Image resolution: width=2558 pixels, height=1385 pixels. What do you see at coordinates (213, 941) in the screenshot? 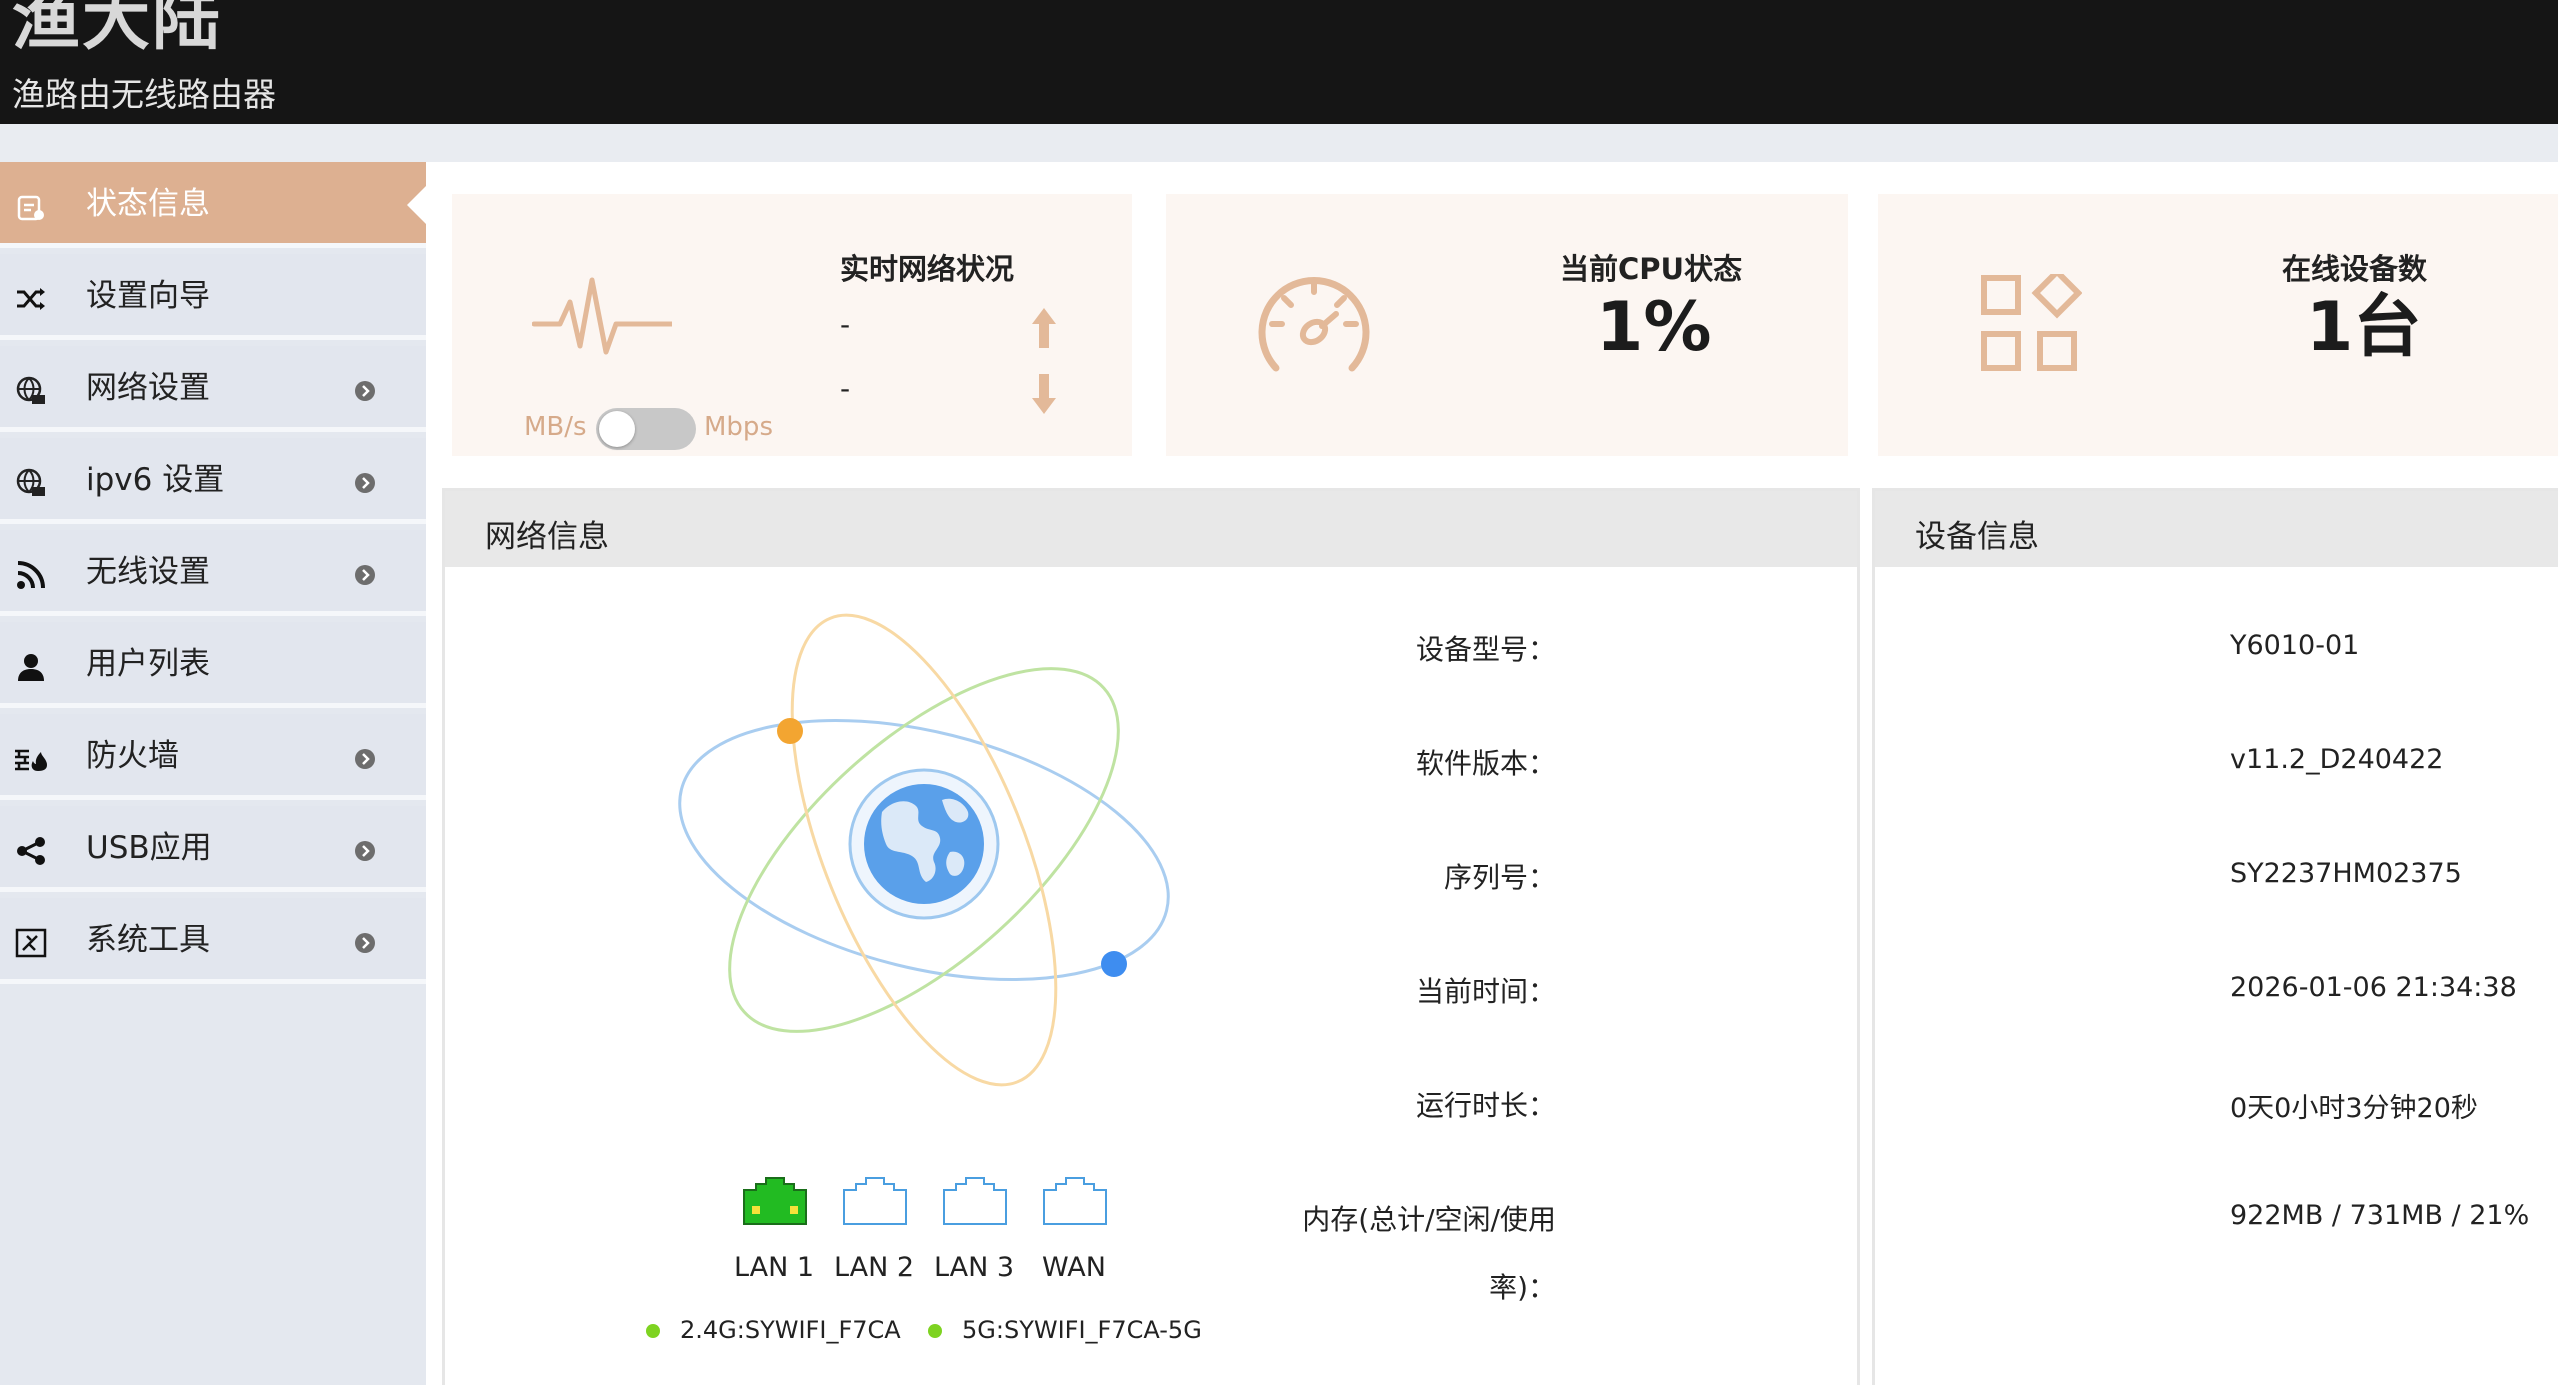
I see `sidebar-item-system-tools: 系统工具` at bounding box center [213, 941].